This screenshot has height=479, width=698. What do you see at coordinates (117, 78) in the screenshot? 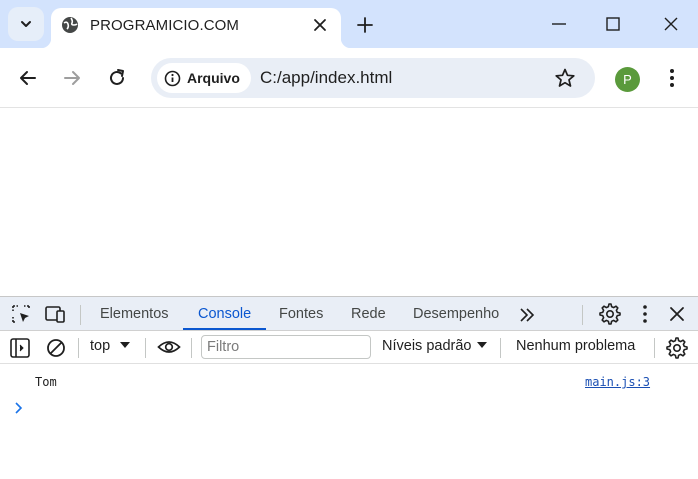
I see `reload-icon` at bounding box center [117, 78].